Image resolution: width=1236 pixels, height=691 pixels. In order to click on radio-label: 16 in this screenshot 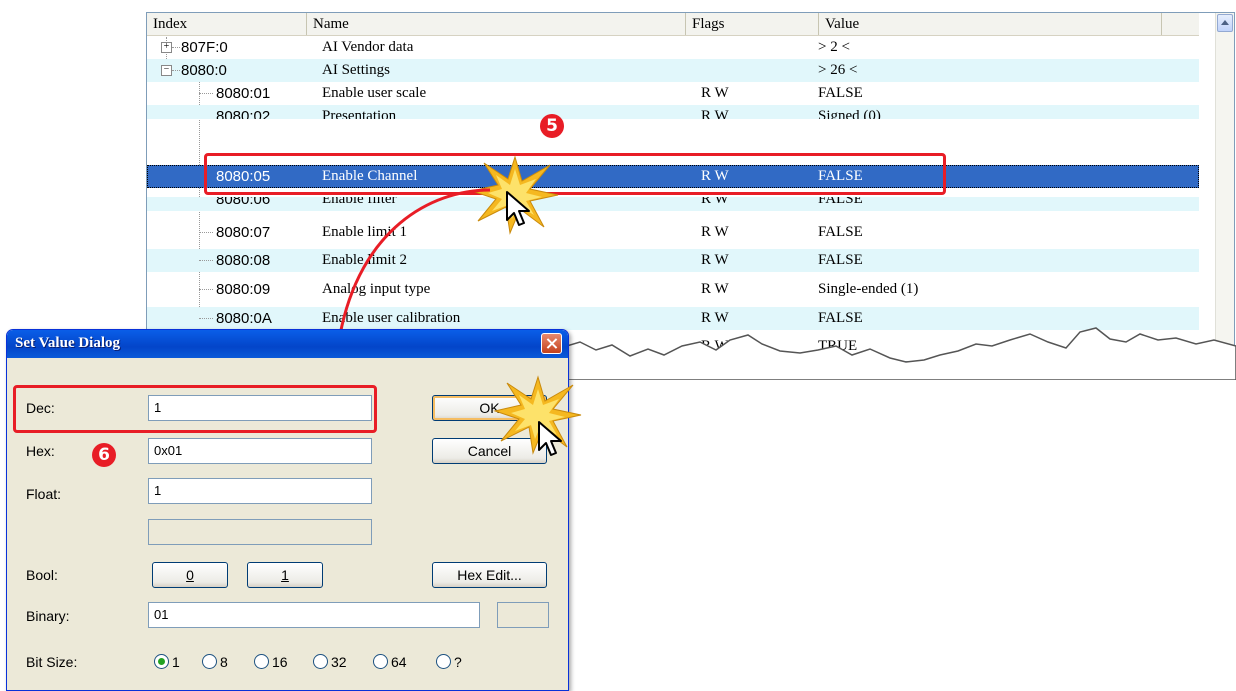, I will do `click(280, 662)`.